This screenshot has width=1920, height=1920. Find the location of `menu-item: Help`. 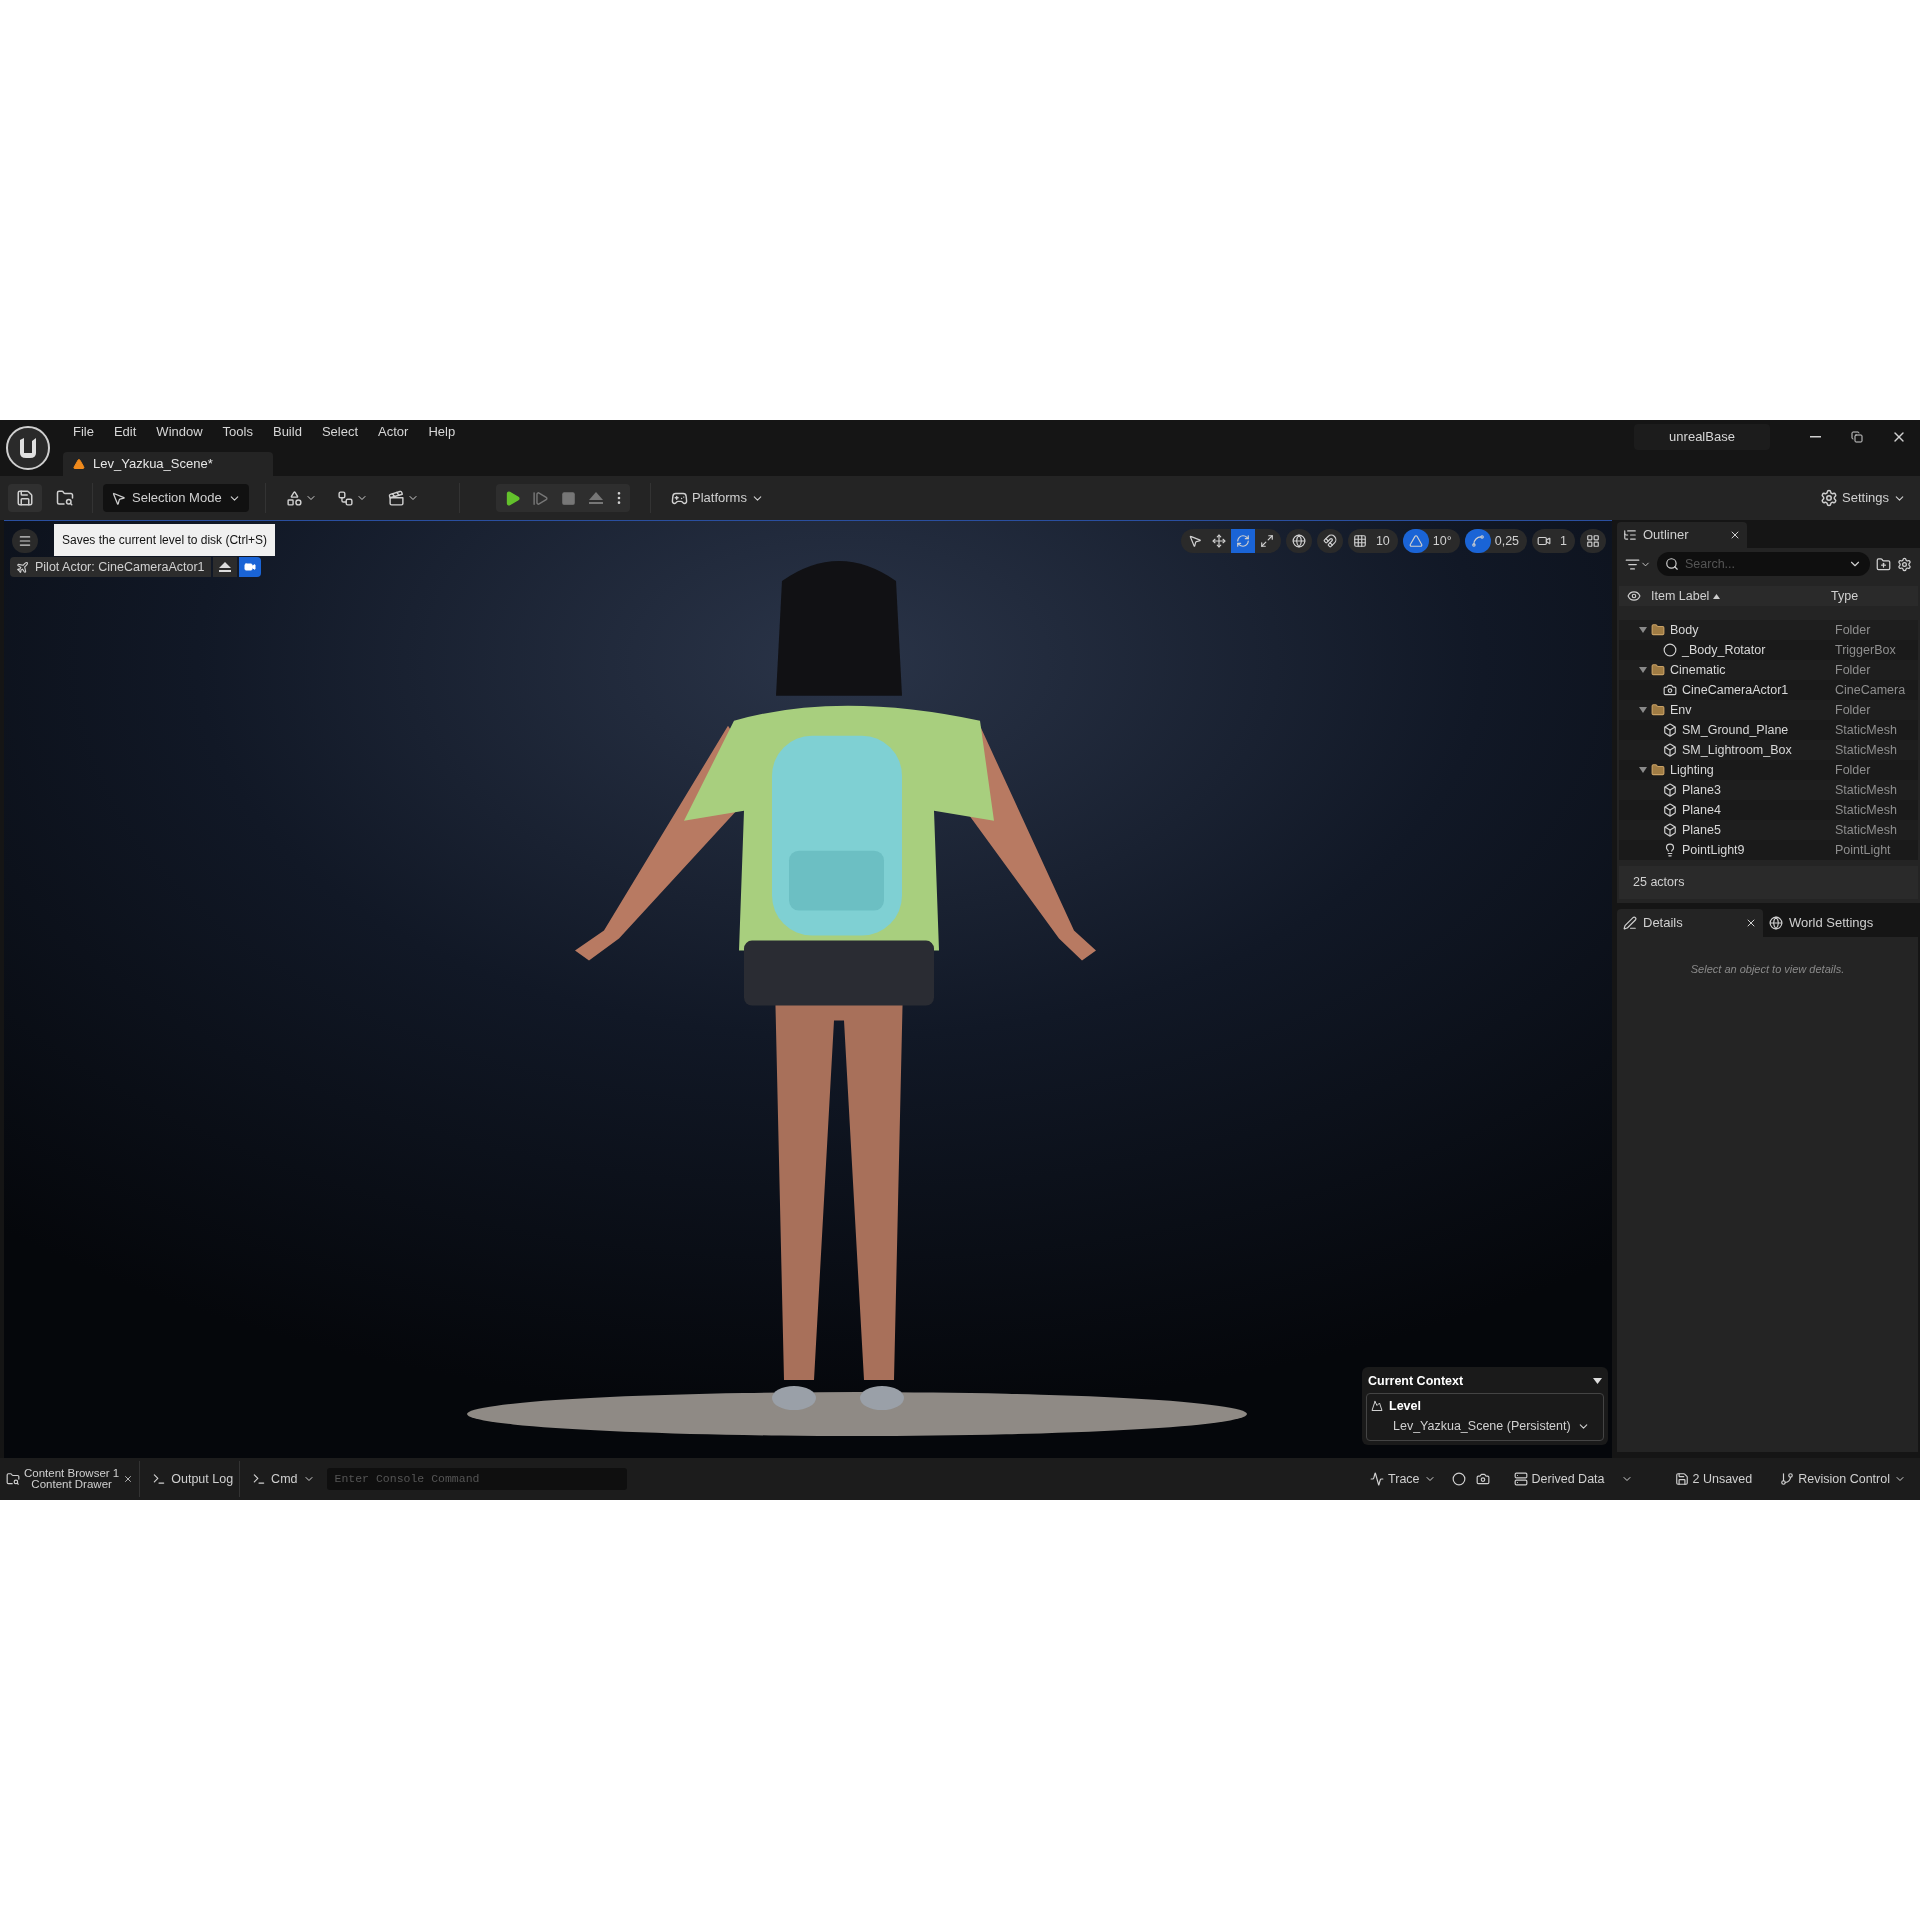

menu-item: Help is located at coordinates (442, 432).